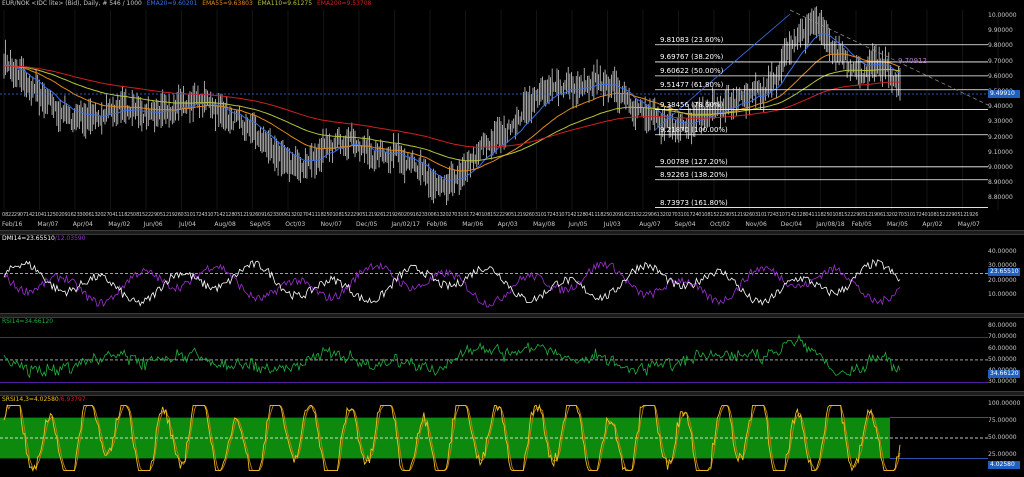  I want to click on month-label: Aug/08, so click(225, 224).